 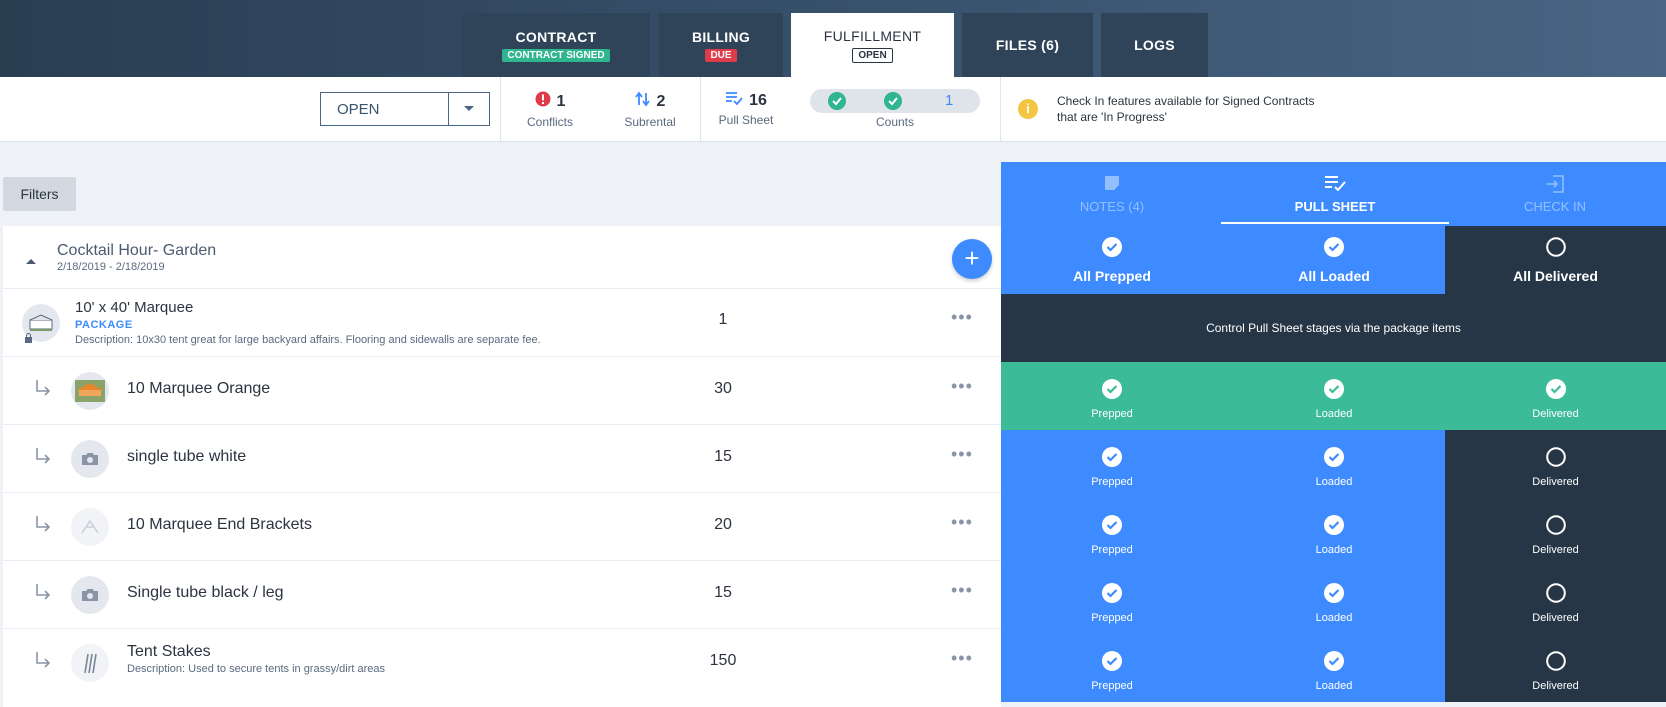 I want to click on all-loaded-label: All Loaded, so click(x=1334, y=276).